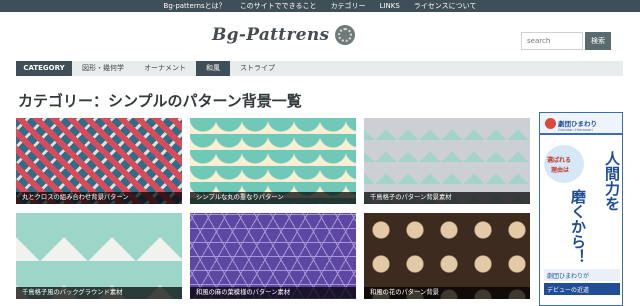 This screenshot has width=640, height=306. Describe the element at coordinates (273, 293) in the screenshot. I see `pattern-caption: 和風の麻の葉模様のパターン素材` at that location.